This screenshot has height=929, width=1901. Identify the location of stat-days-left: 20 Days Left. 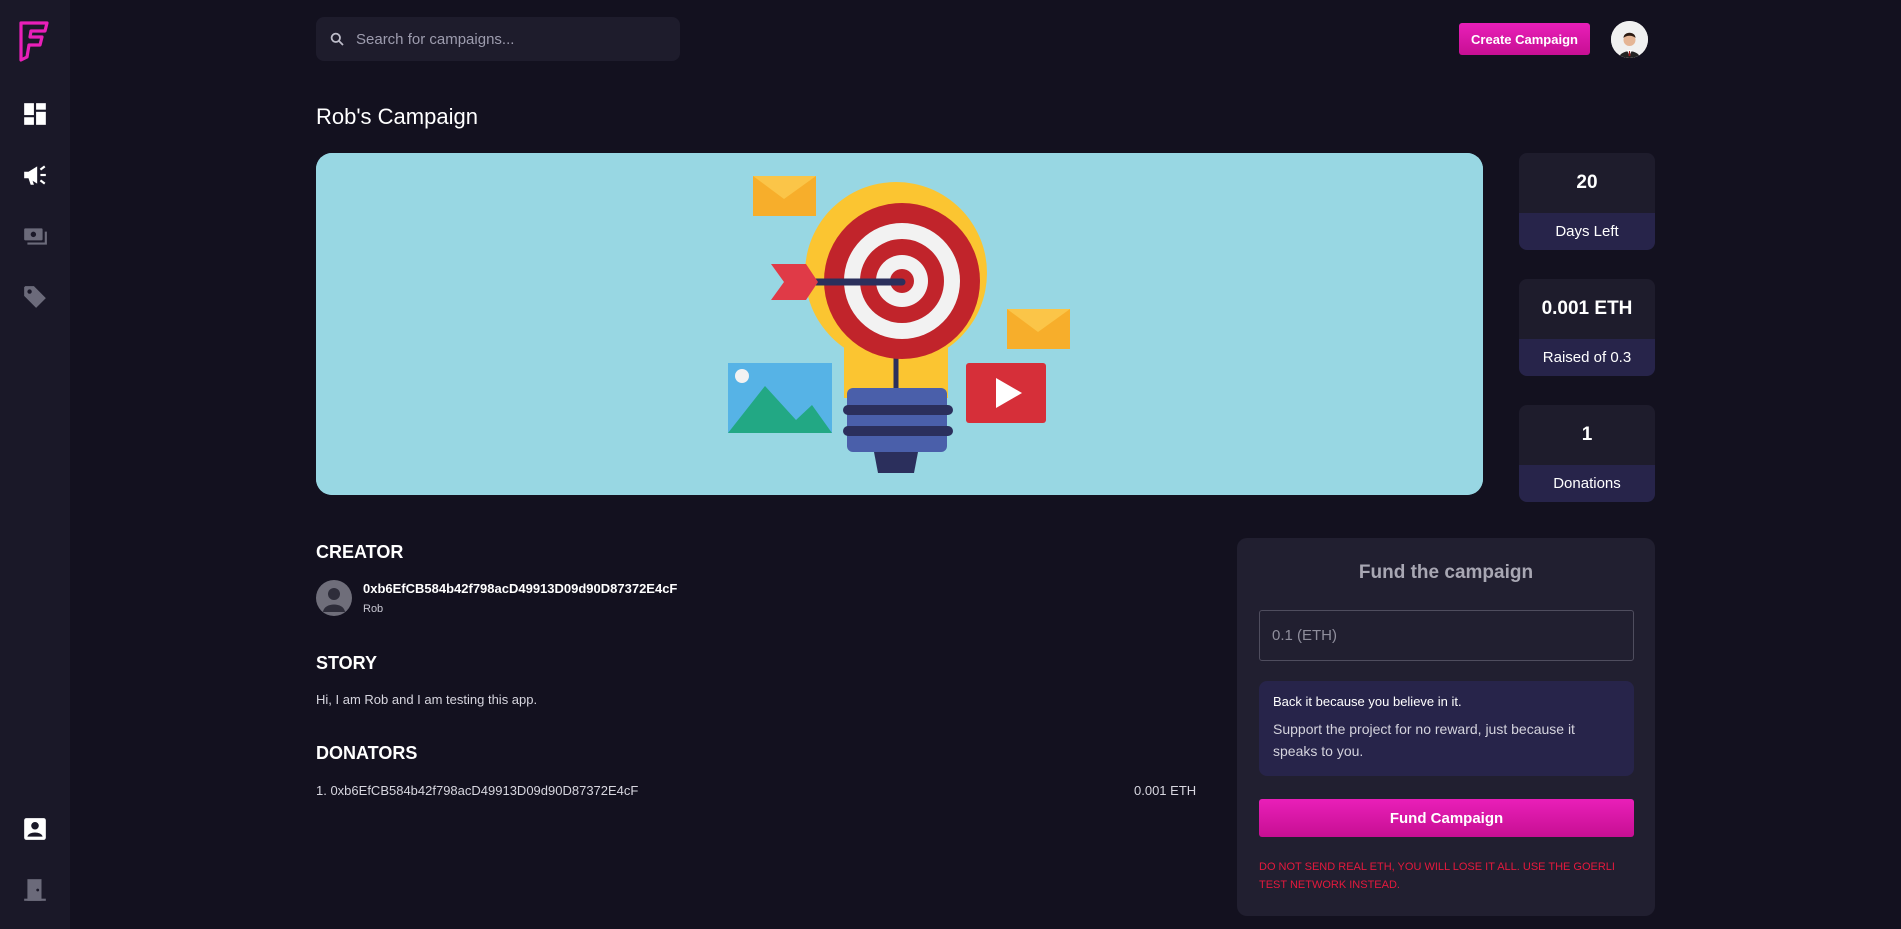
(1587, 201).